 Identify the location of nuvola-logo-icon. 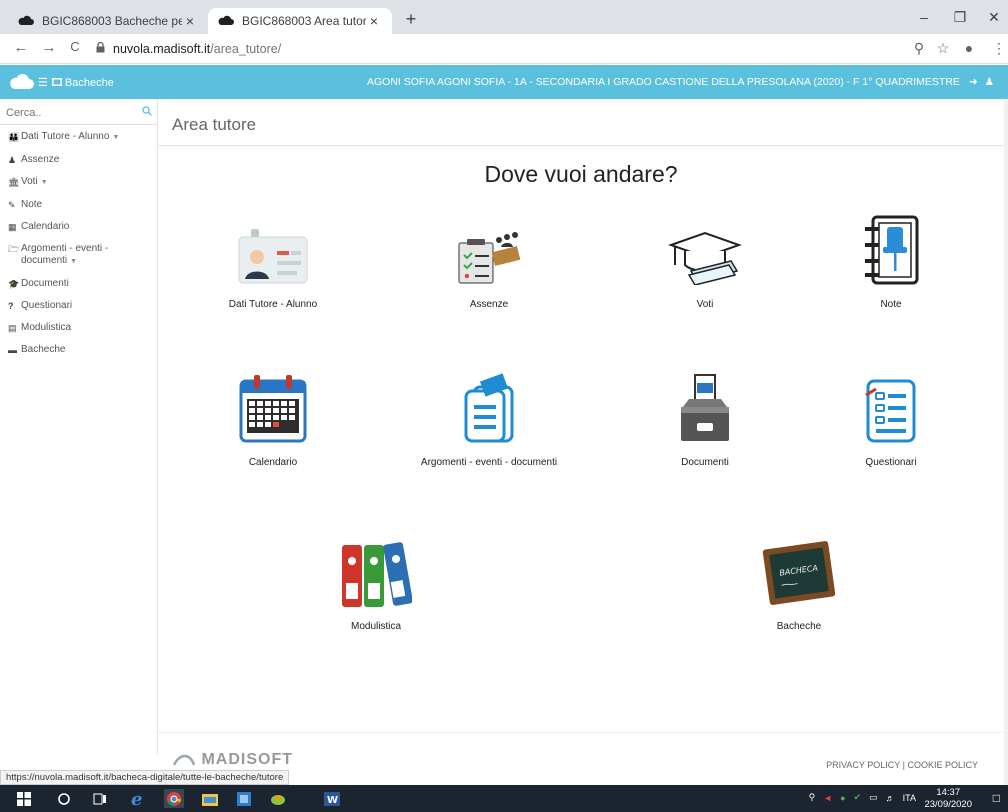
(22, 82).